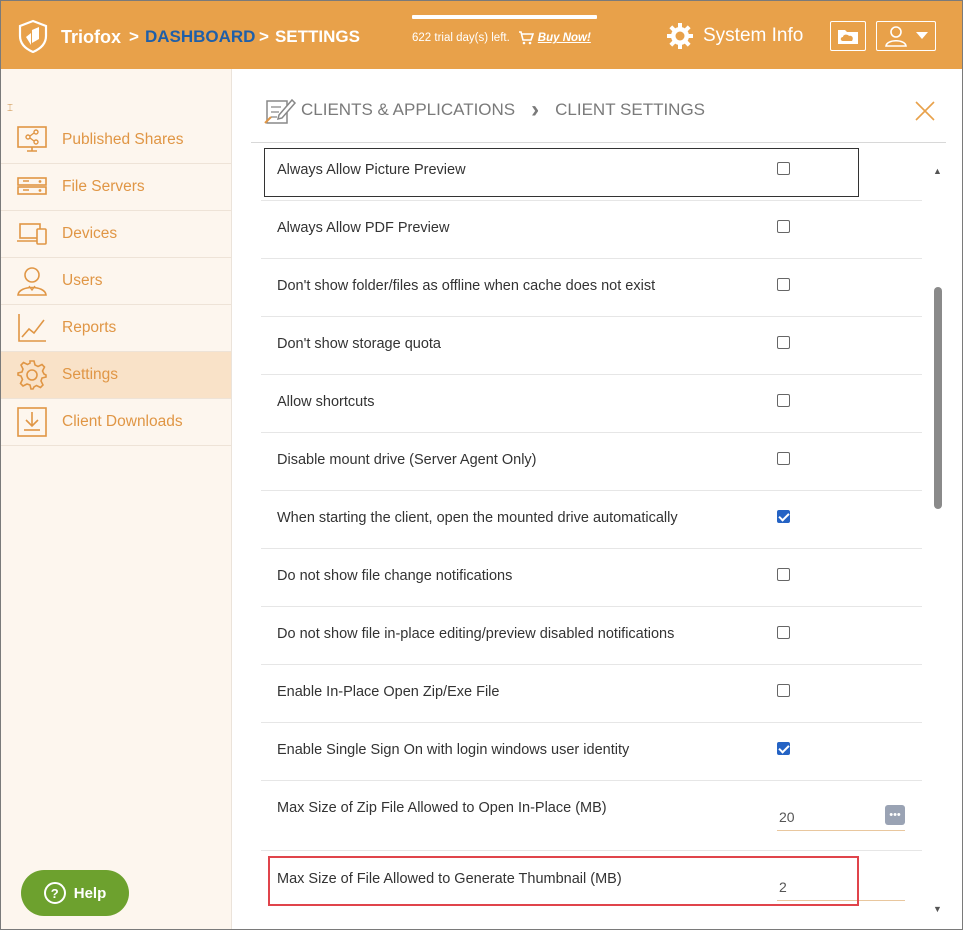 Image resolution: width=963 pixels, height=930 pixels. Describe the element at coordinates (123, 139) in the screenshot. I see `sidebar-item-label: Published Shares` at that location.